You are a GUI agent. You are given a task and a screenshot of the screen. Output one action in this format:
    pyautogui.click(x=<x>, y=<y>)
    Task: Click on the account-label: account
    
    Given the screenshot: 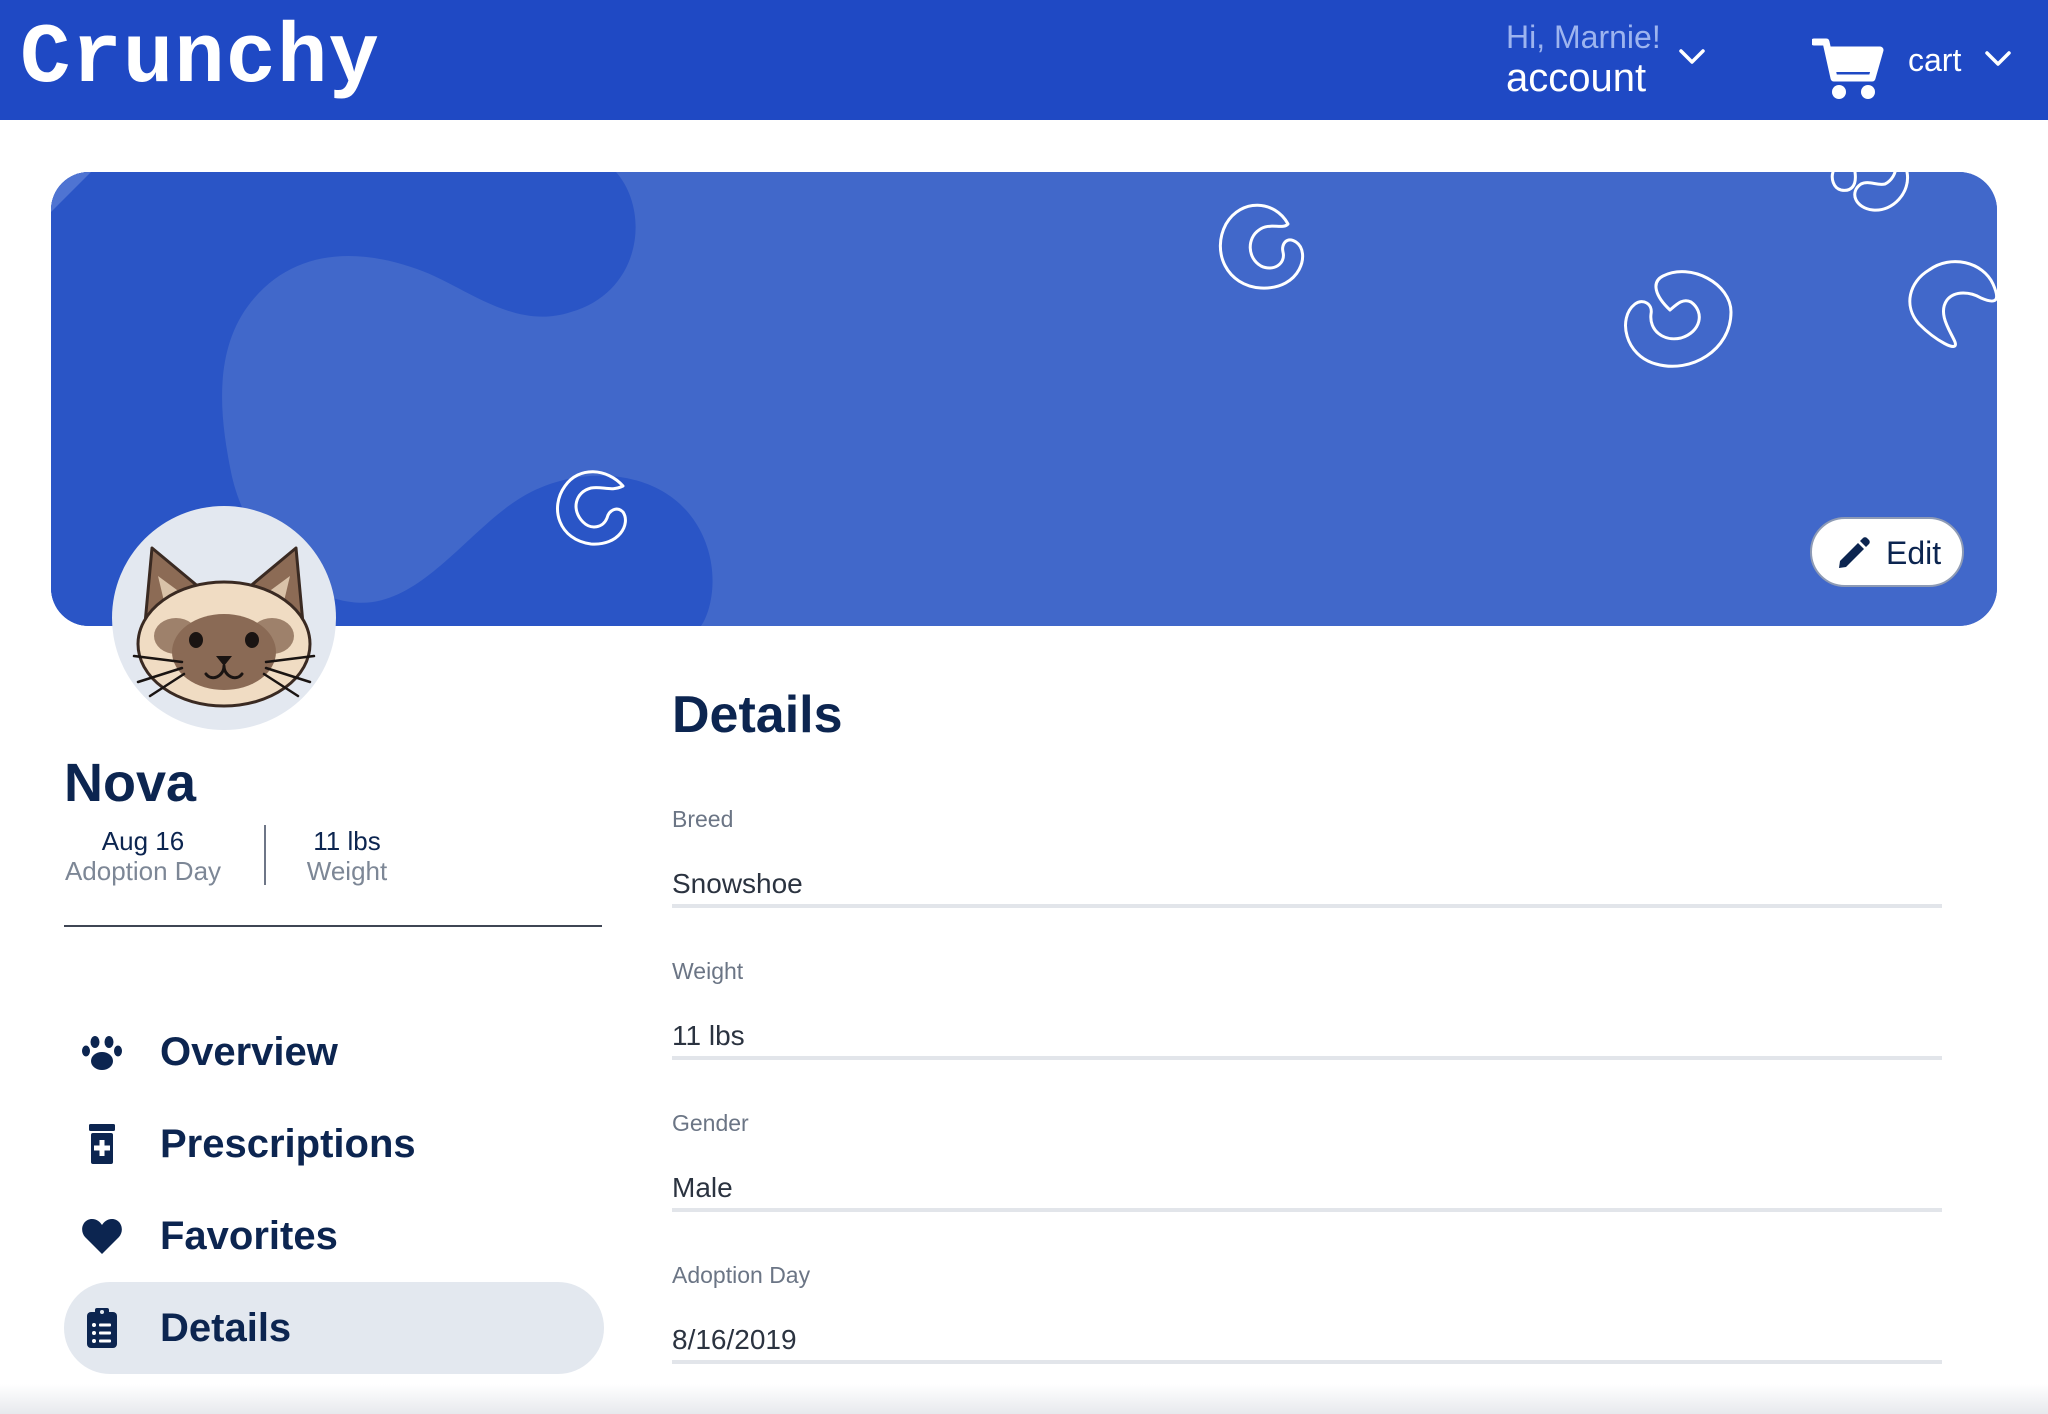 What is the action you would take?
    pyautogui.click(x=1576, y=78)
    